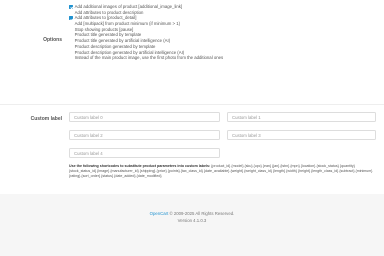 The height and width of the screenshot is (256, 384). Describe the element at coordinates (301, 117) in the screenshot. I see `custom-label-1-input: Custom label 1` at that location.